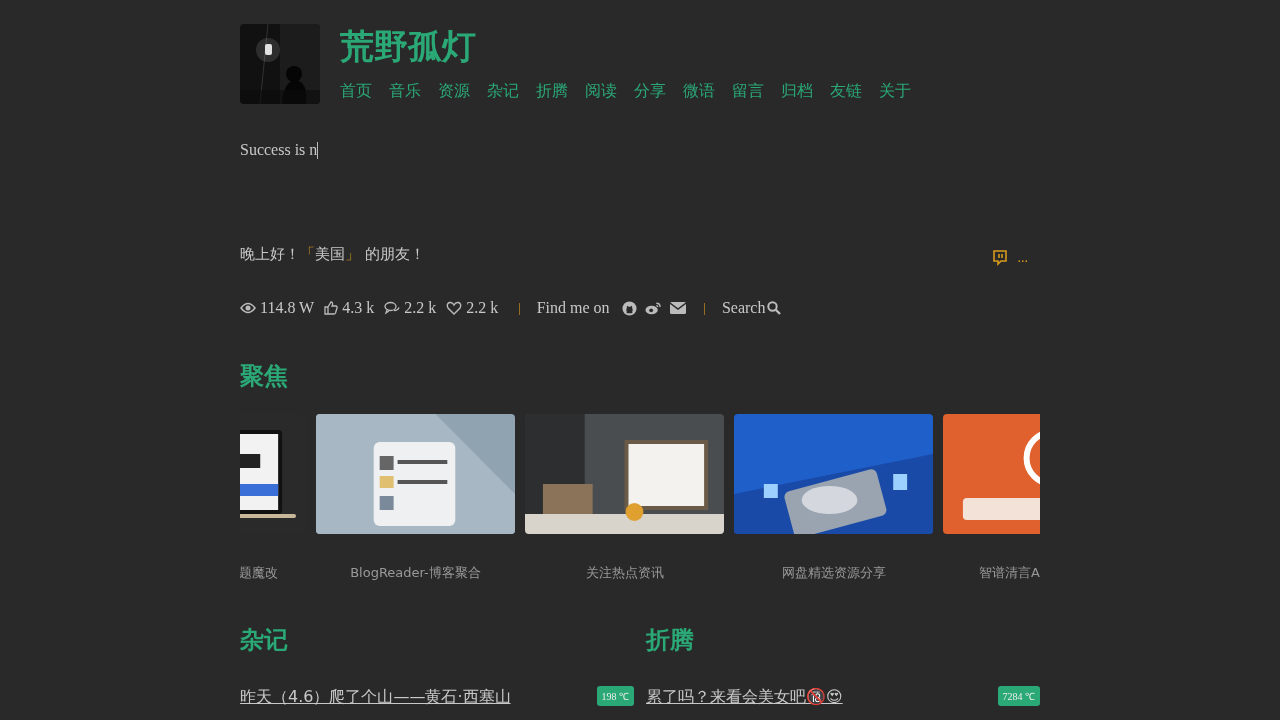  I want to click on card-caption: 网盘精选资源分享, so click(833, 573).